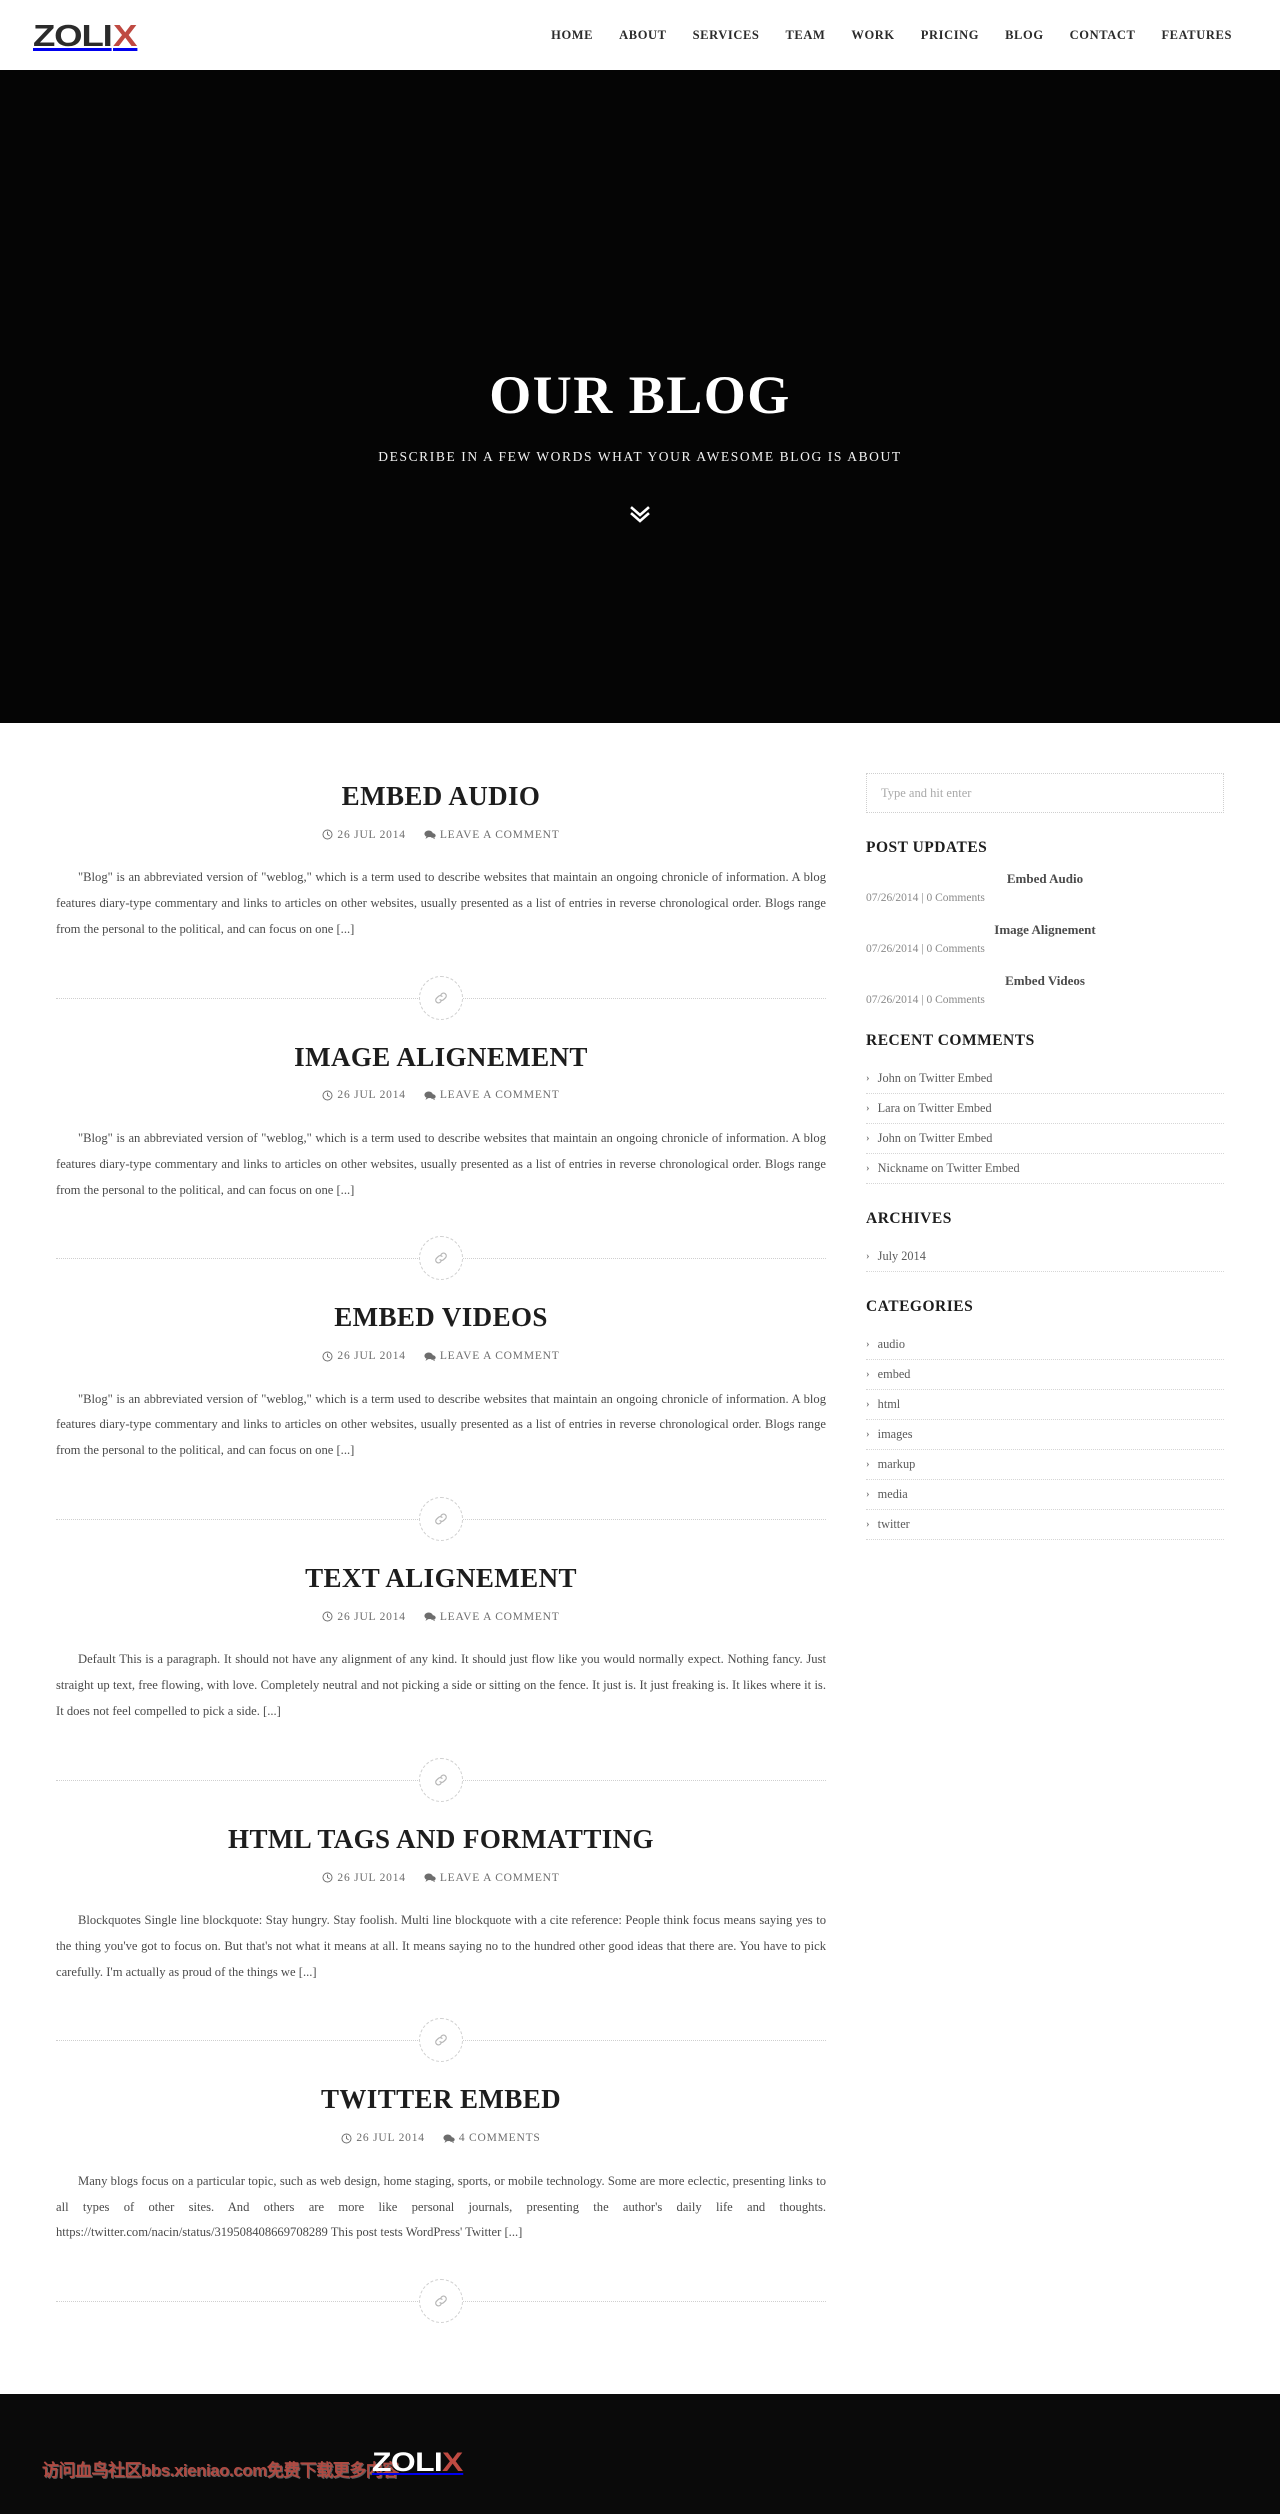 Image resolution: width=1280 pixels, height=2514 pixels. What do you see at coordinates (895, 1434) in the screenshot?
I see `category-item-label: images` at bounding box center [895, 1434].